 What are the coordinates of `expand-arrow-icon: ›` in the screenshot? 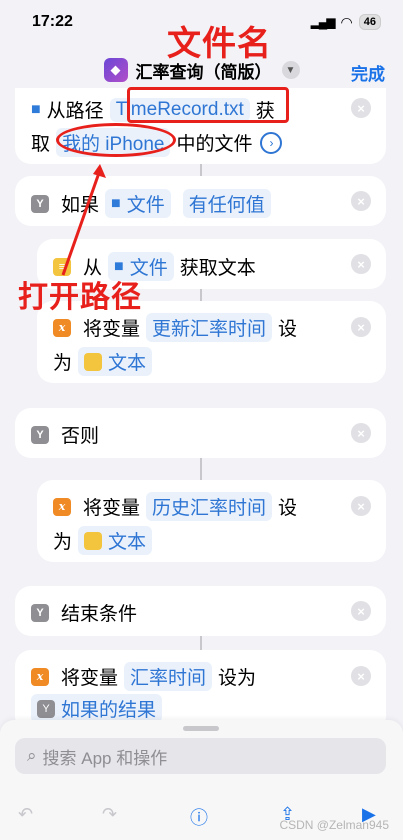 It's located at (271, 142).